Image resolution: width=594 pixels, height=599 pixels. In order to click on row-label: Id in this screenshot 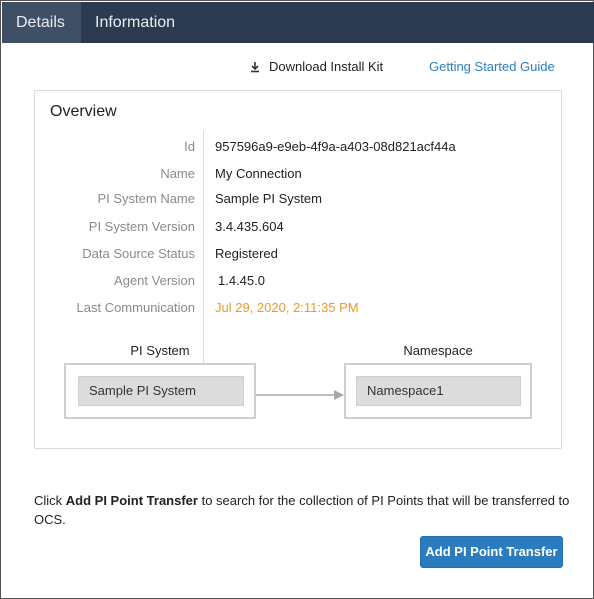, I will do `click(189, 146)`.